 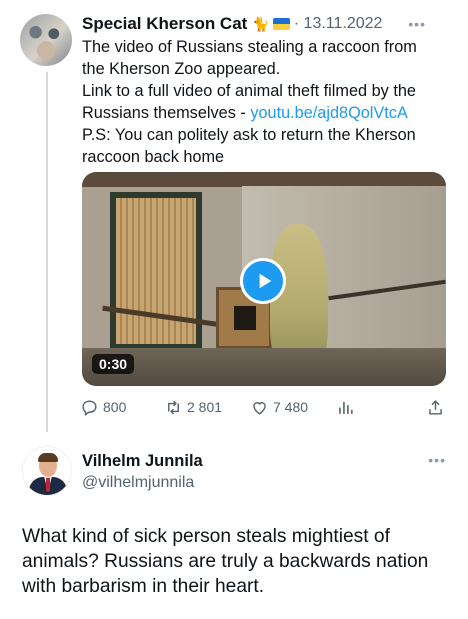 What do you see at coordinates (48, 457) in the screenshot?
I see `avatar-hair` at bounding box center [48, 457].